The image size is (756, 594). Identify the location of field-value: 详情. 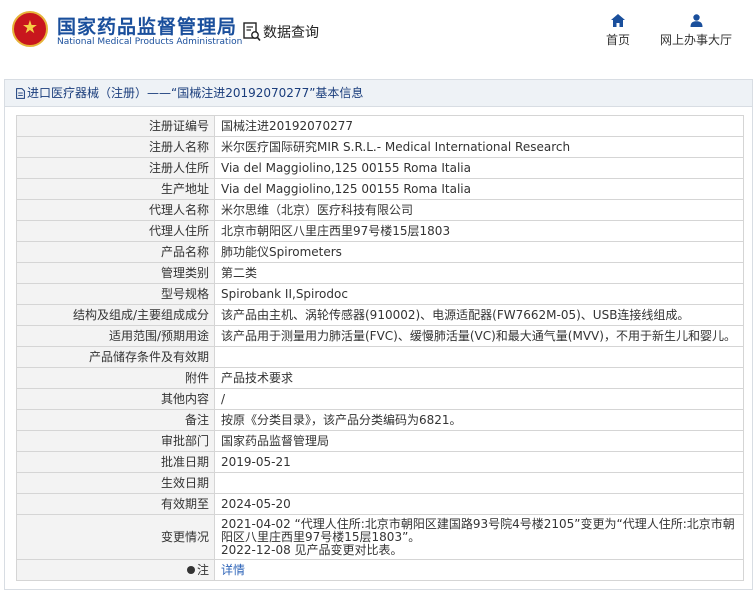
(479, 570).